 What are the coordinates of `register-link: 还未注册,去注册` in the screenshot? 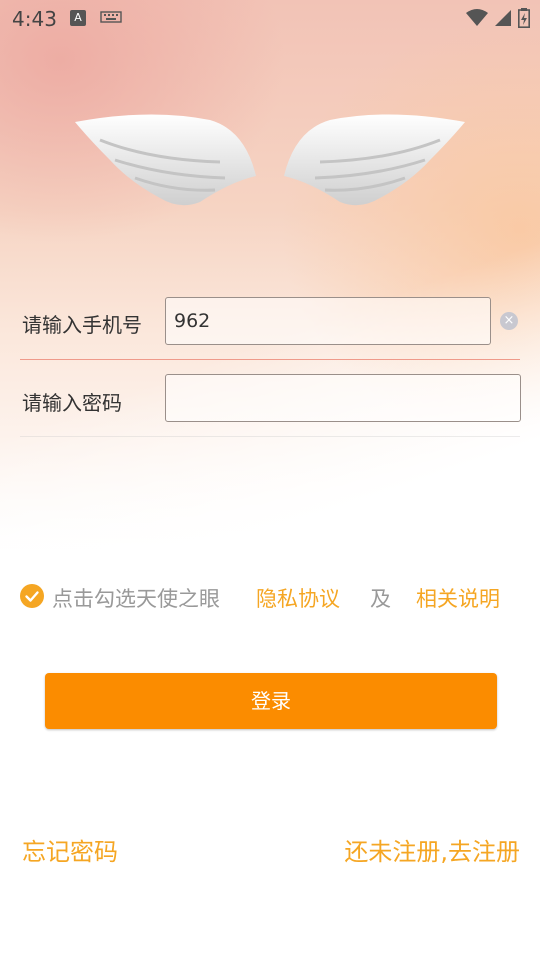 It's located at (432, 849).